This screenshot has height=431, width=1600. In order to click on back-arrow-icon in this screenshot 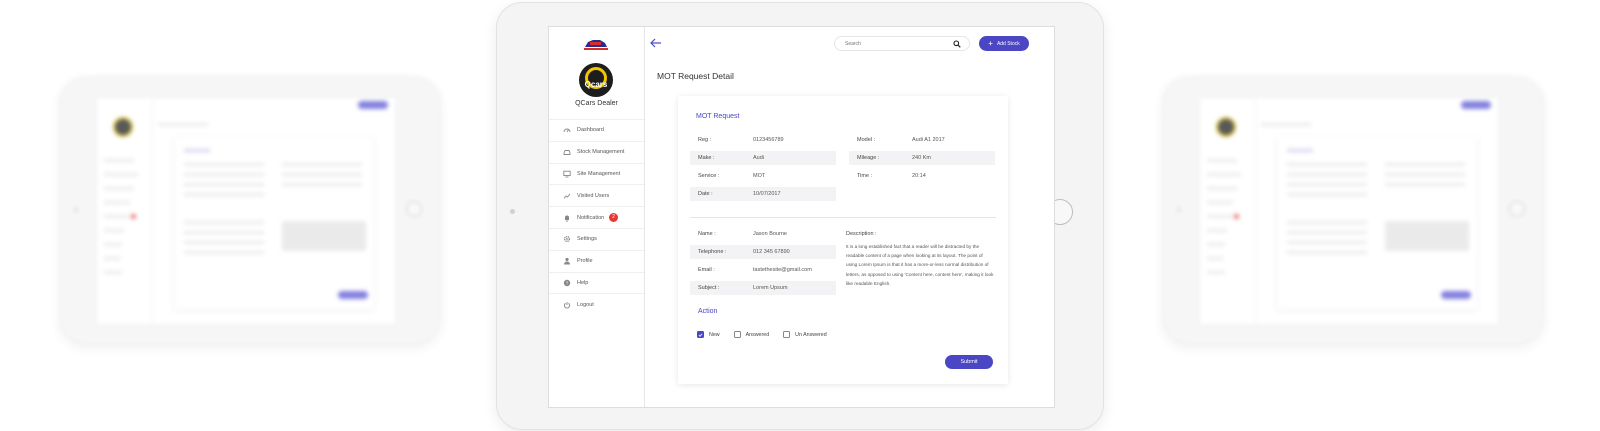, I will do `click(656, 43)`.